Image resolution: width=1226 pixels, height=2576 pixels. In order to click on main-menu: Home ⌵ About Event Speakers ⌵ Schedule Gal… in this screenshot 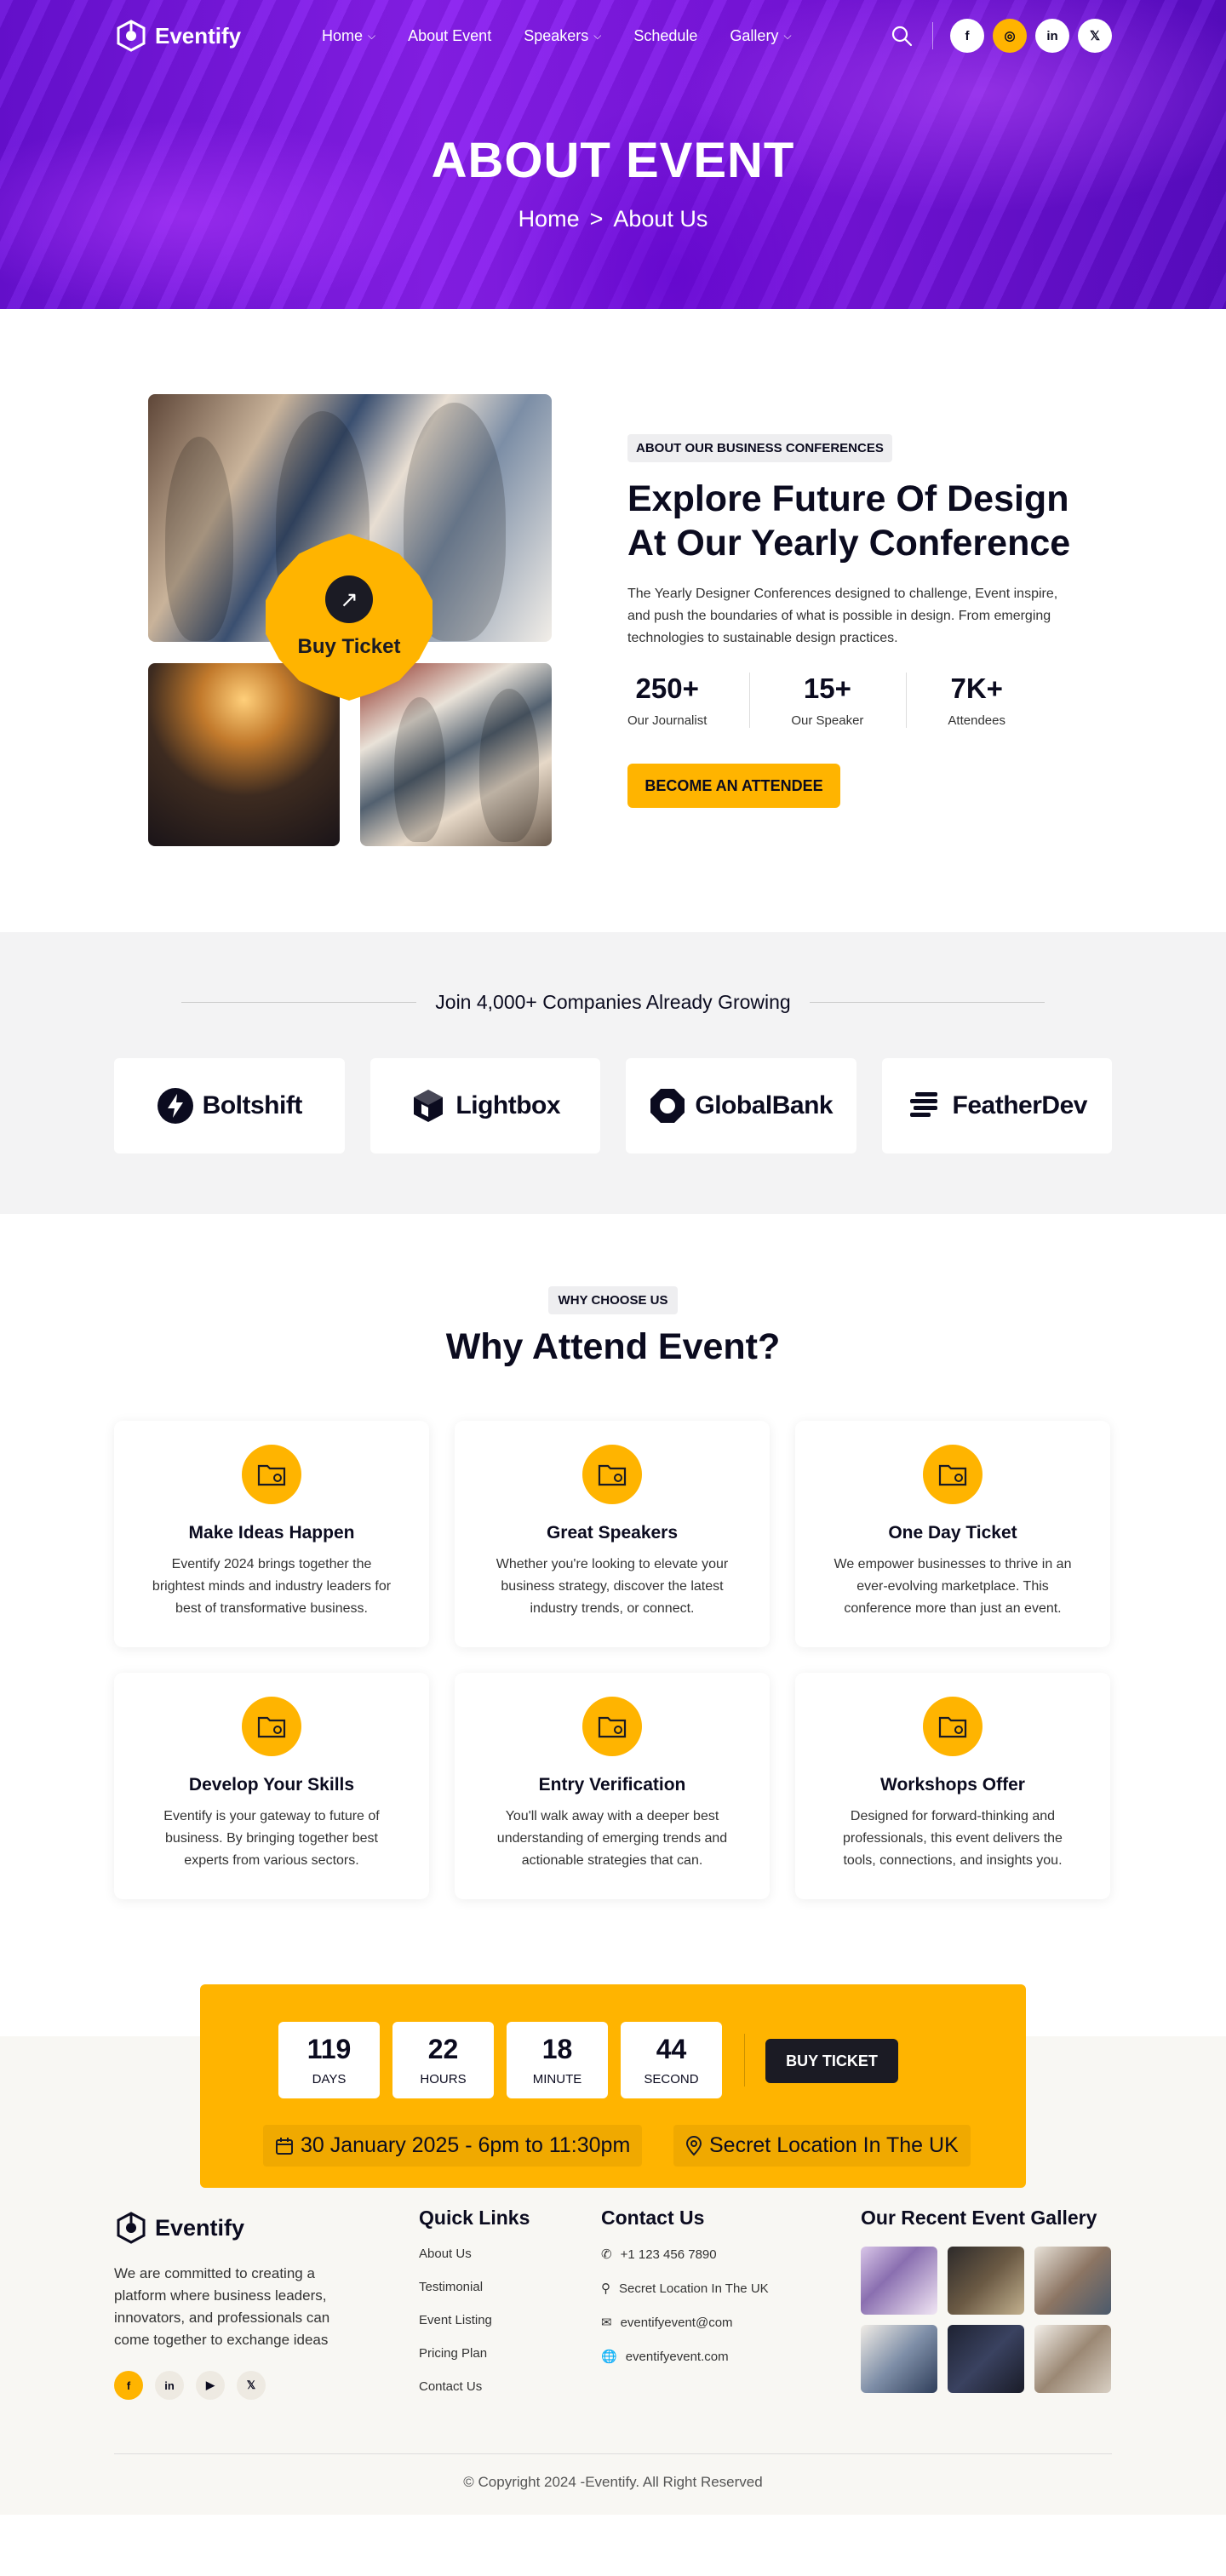, I will do `click(557, 36)`.